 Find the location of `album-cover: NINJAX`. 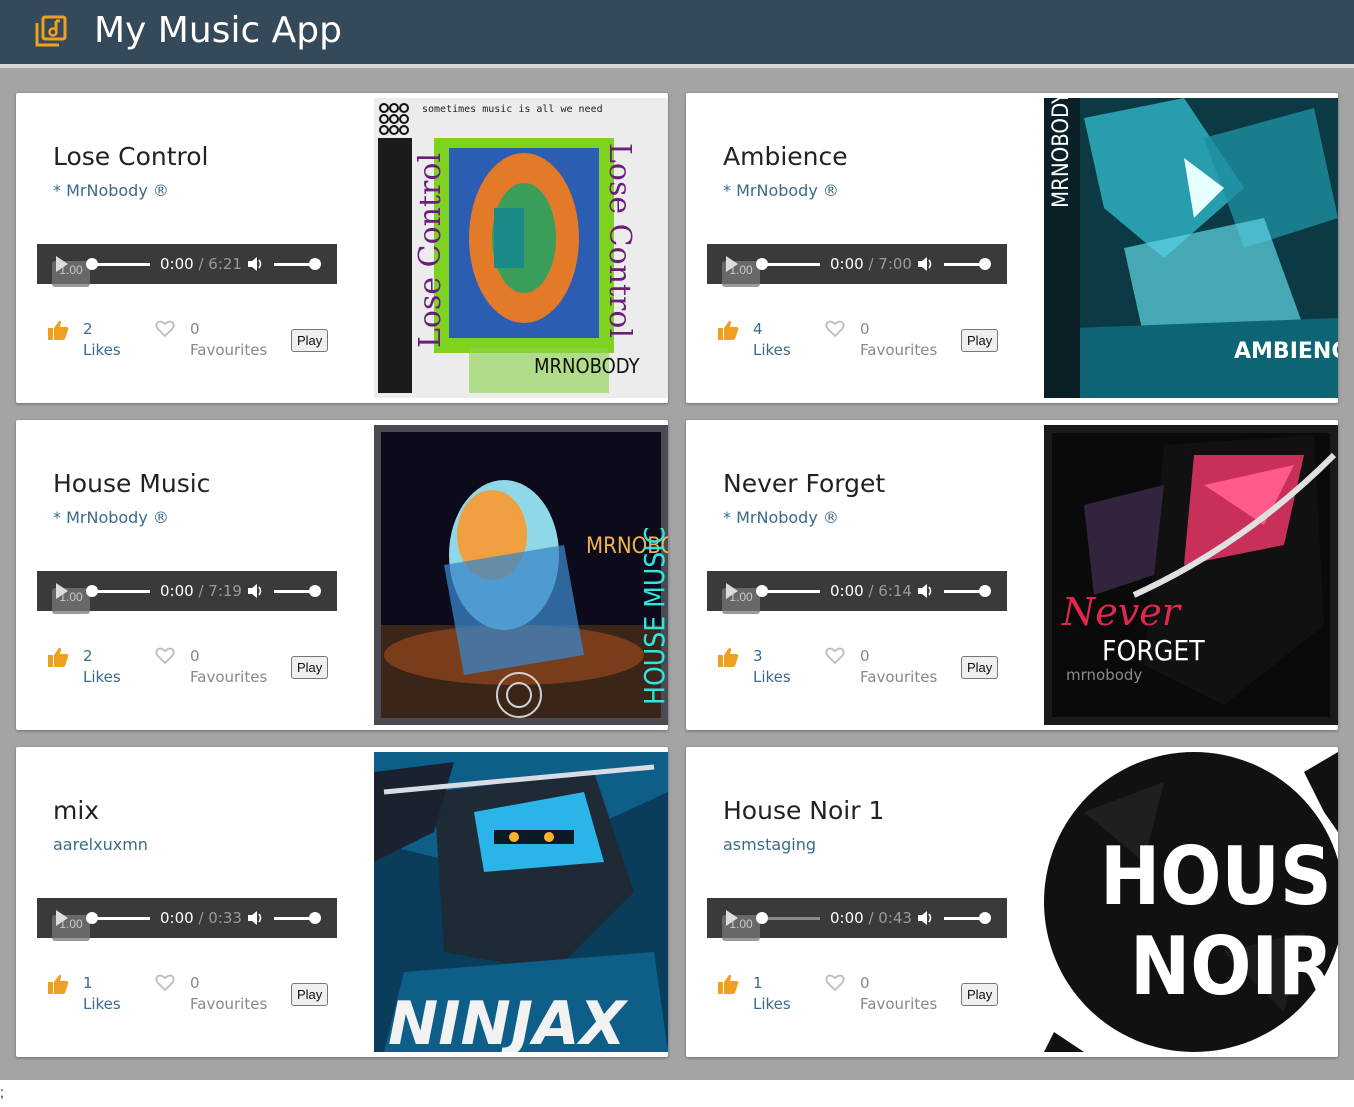

album-cover: NINJAX is located at coordinates (521, 902).